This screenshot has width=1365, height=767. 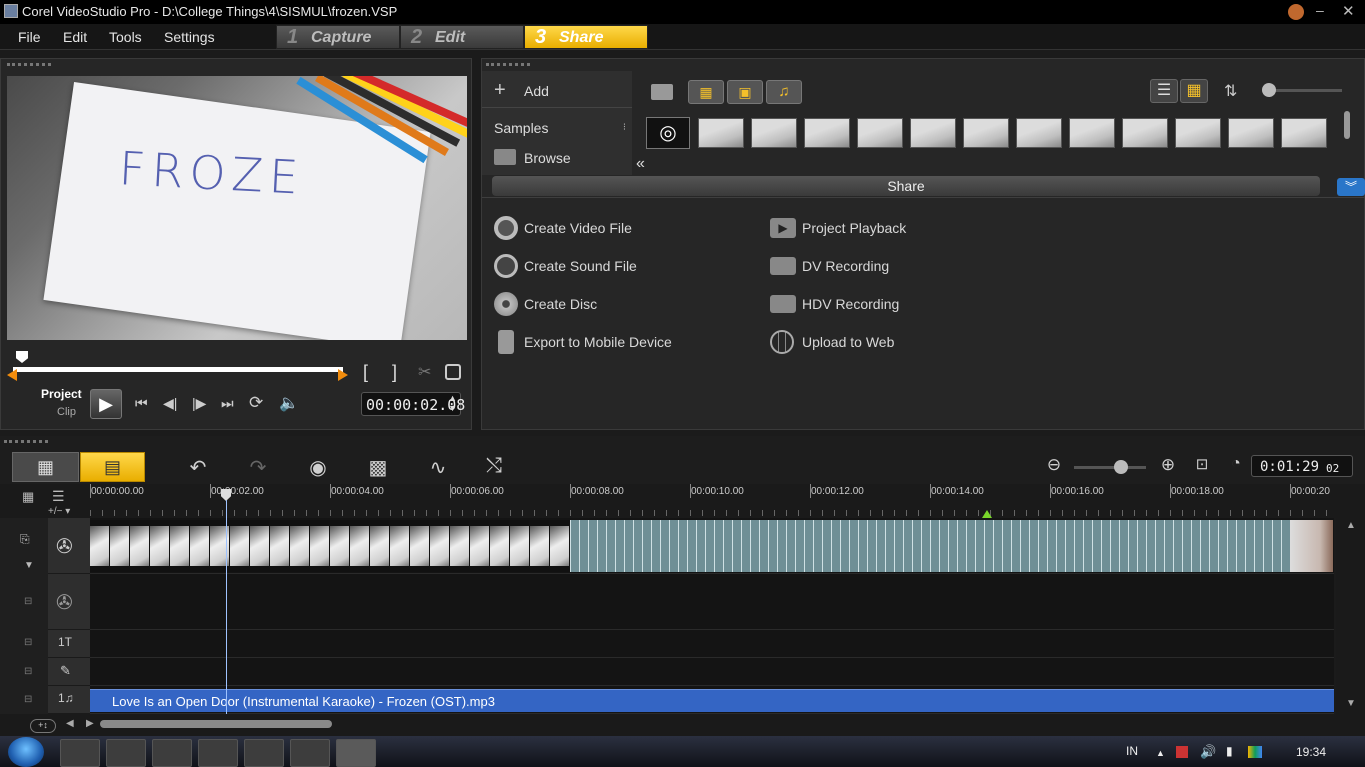 I want to click on music-track-header: 1♫, so click(x=69, y=700).